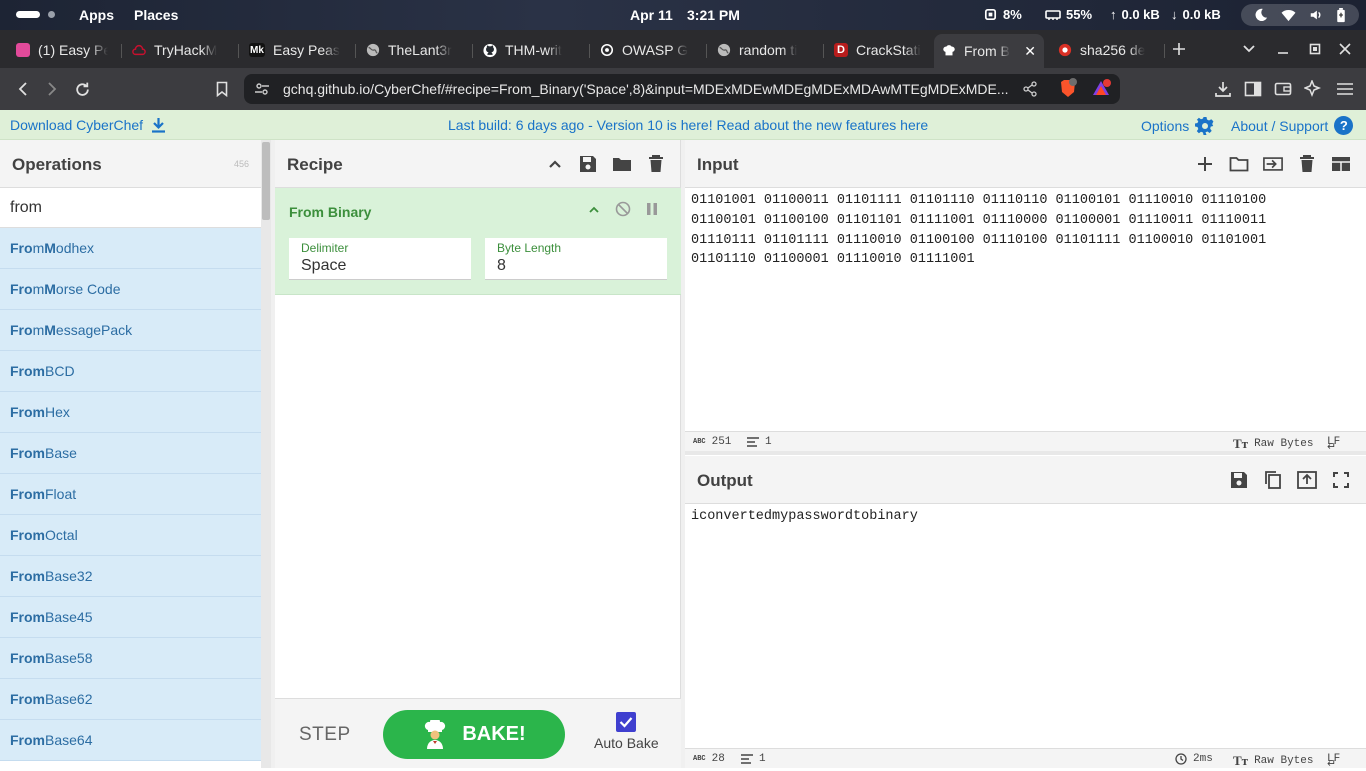 The width and height of the screenshot is (1366, 771). Describe the element at coordinates (323, 266) in the screenshot. I see `delimiter-value: Space` at that location.